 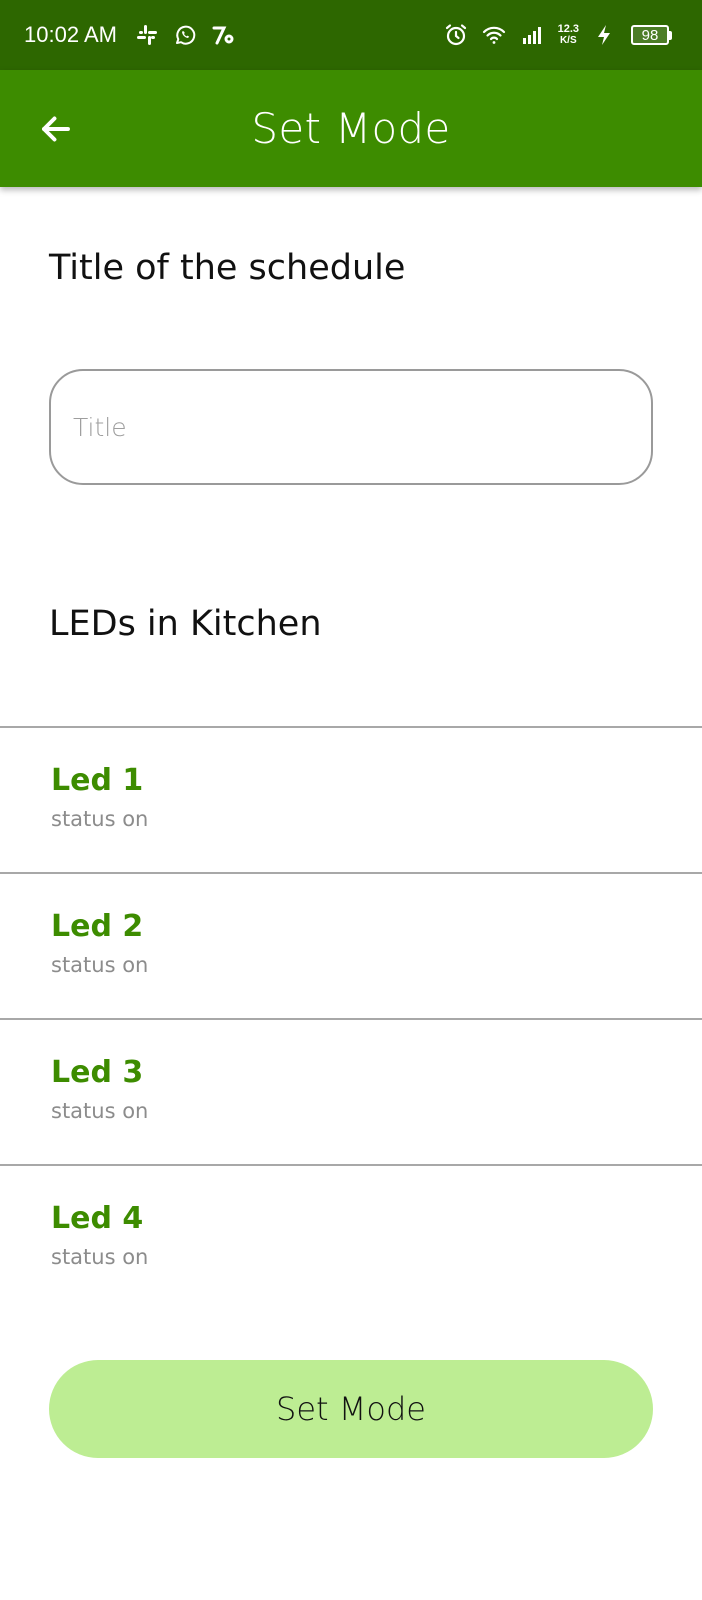 I want to click on app-bar: Set Mode, so click(x=351, y=128).